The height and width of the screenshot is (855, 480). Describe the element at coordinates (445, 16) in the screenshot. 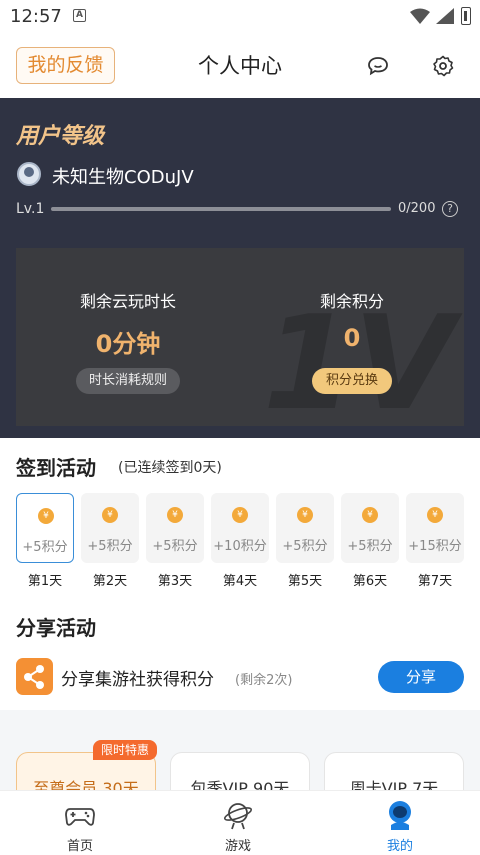

I see `signal-icon` at that location.